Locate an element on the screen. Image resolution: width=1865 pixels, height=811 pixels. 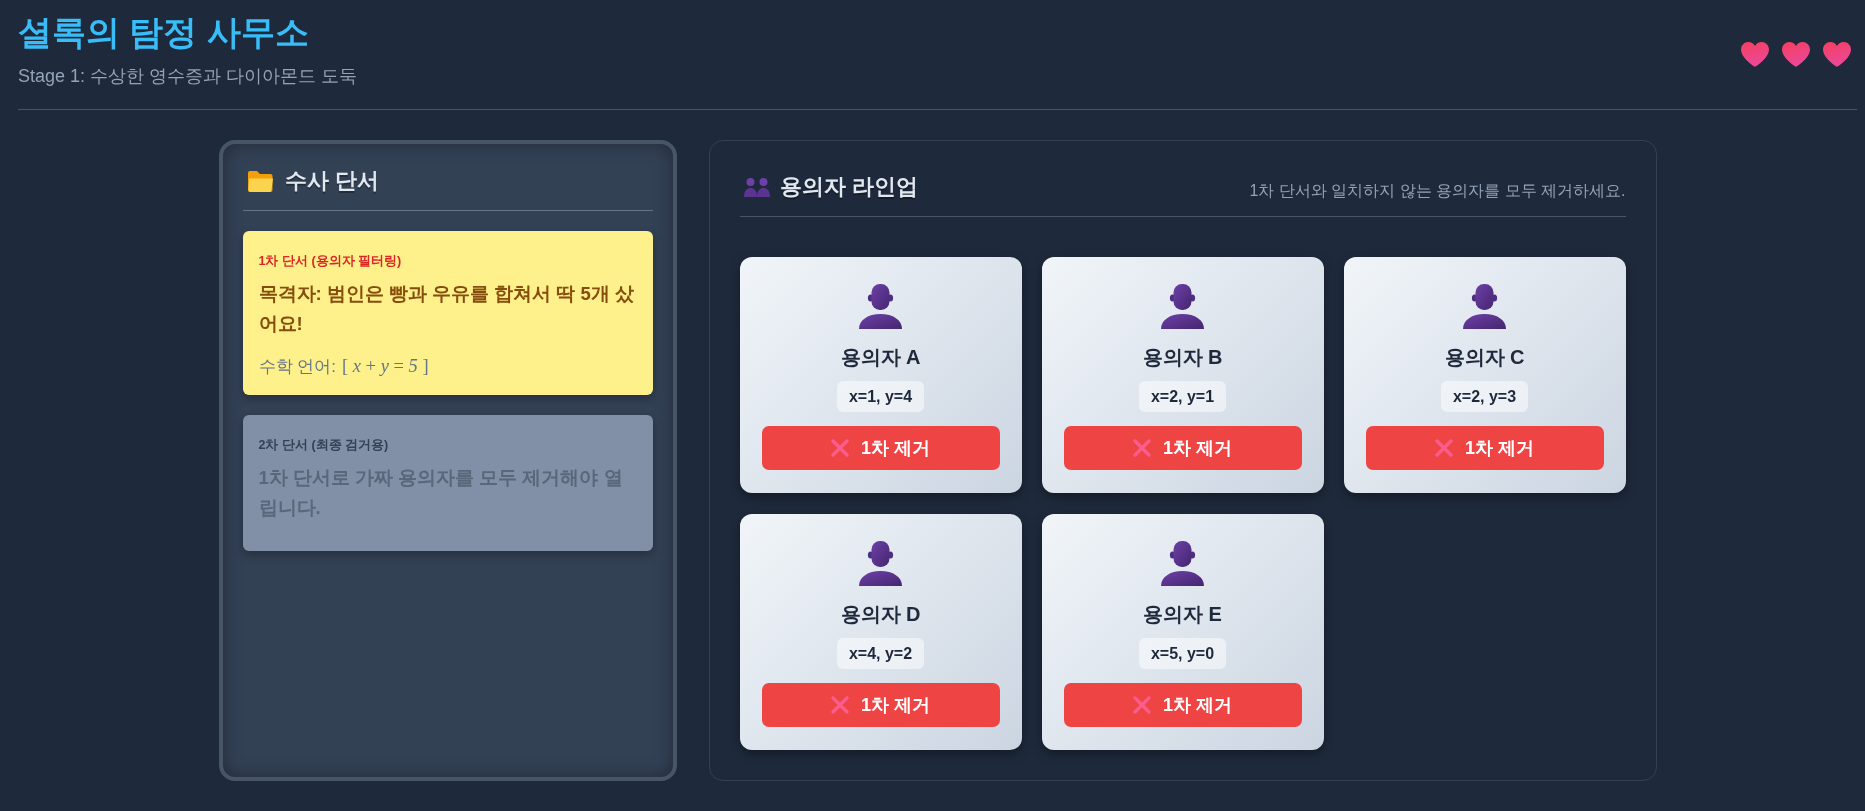
suspect-name: 용의자 B is located at coordinates (1182, 357).